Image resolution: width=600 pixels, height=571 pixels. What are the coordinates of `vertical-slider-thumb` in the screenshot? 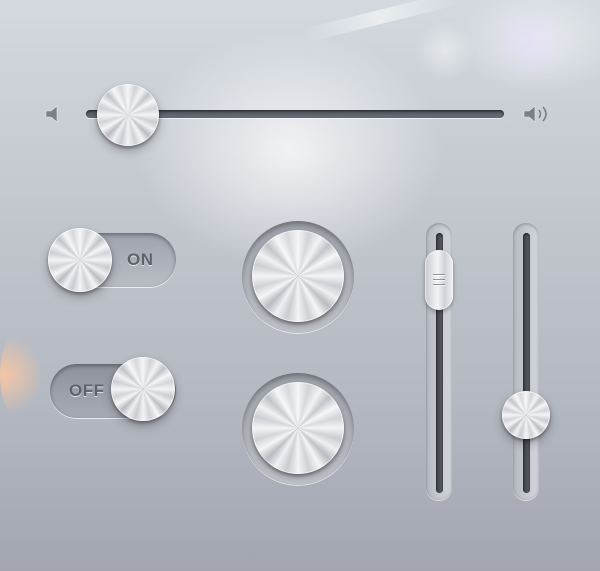 It's located at (439, 280).